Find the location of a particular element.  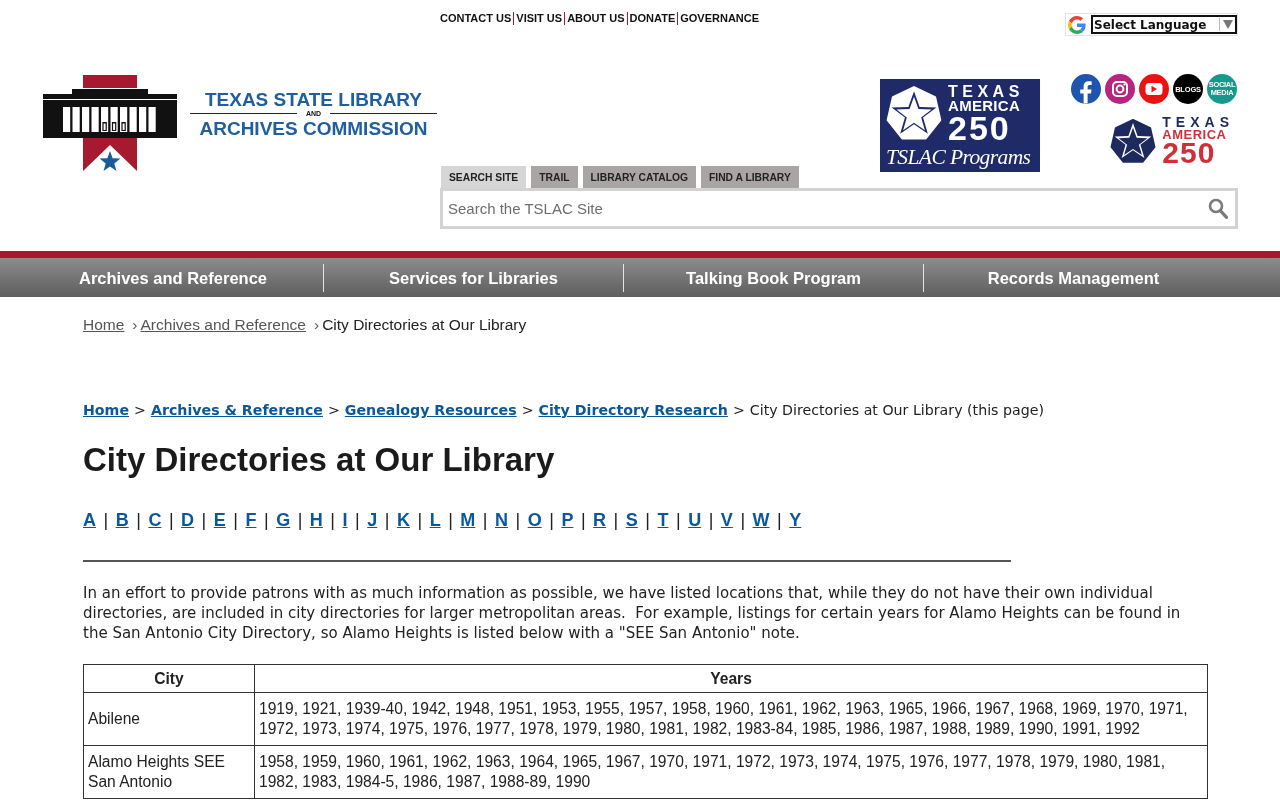

trail-current: City Directories at Our Library (this page) is located at coordinates (896, 410).